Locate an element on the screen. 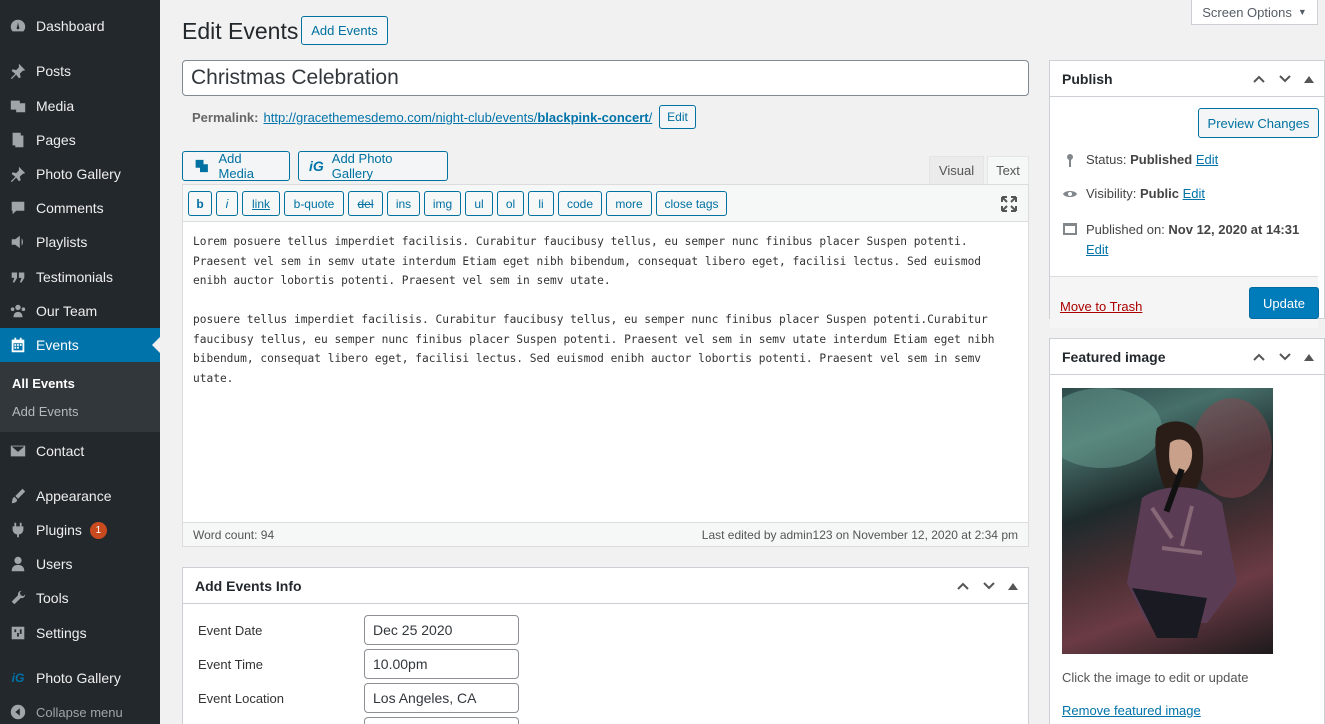 Image resolution: width=1325 pixels, height=724 pixels. menu-tools: Tools is located at coordinates (80, 598).